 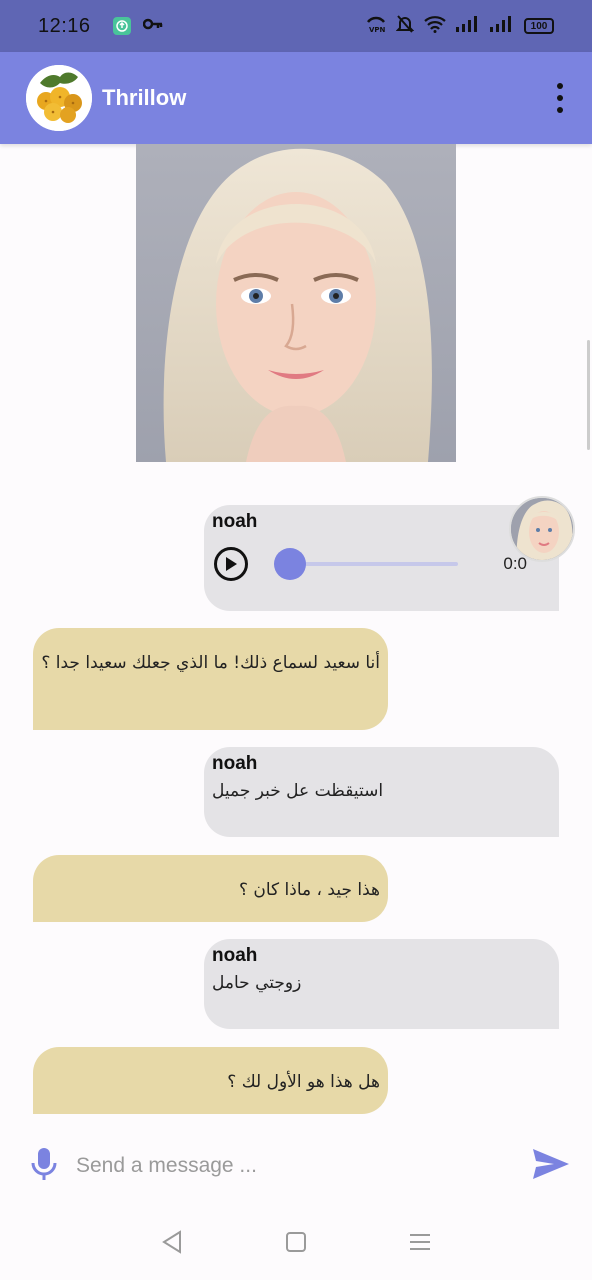 I want to click on audio-seek-thumb, so click(x=290, y=564).